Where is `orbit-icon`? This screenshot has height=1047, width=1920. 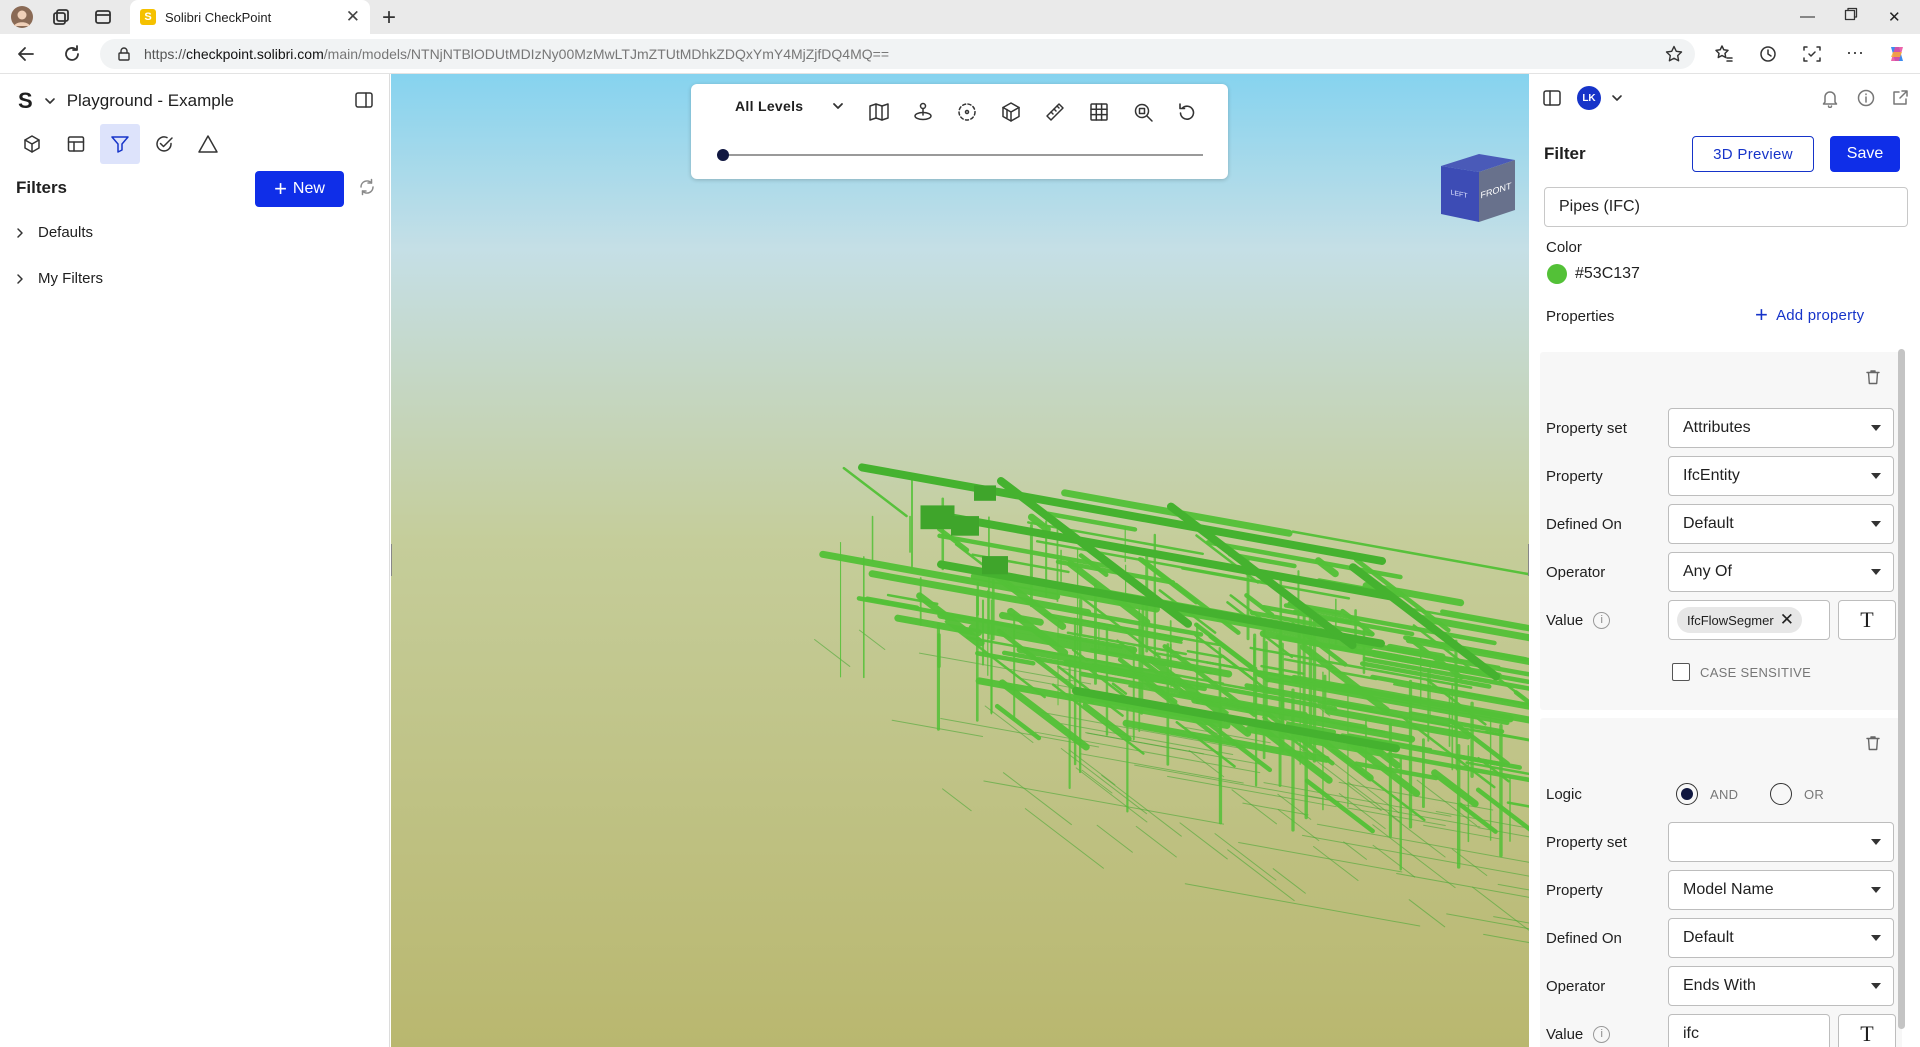
orbit-icon is located at coordinates (966, 111).